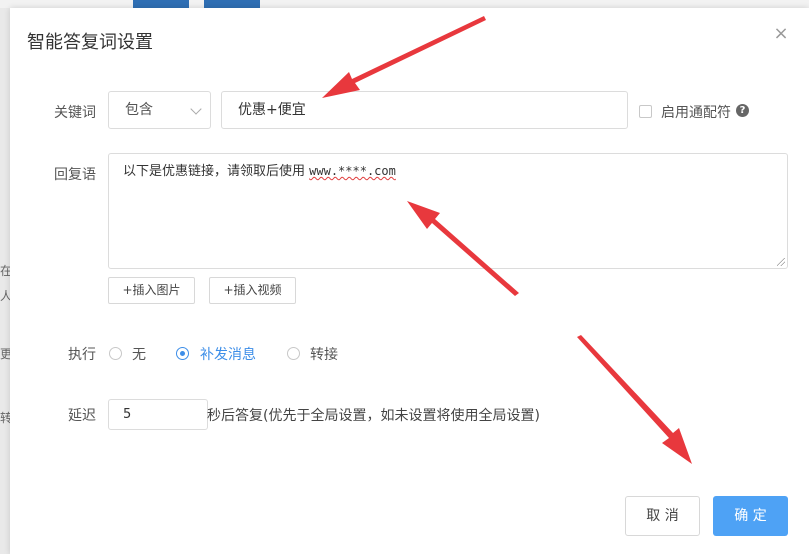 The width and height of the screenshot is (809, 554). Describe the element at coordinates (151, 290) in the screenshot. I see `insert-image-button: +插入图片` at that location.